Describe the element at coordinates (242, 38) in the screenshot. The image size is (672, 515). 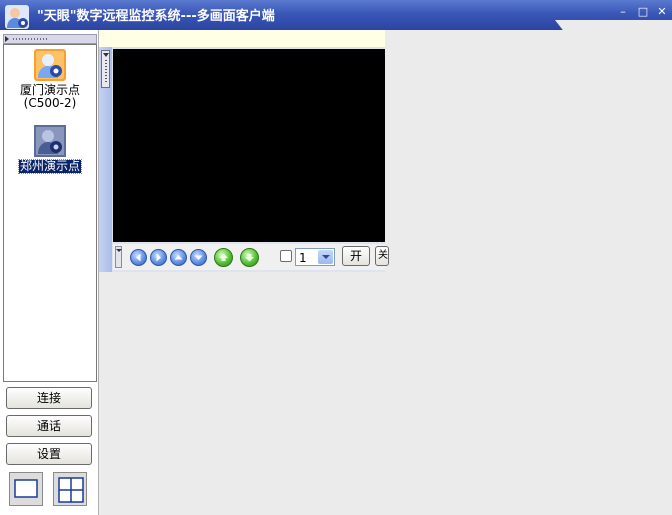
I see `info-strip` at that location.